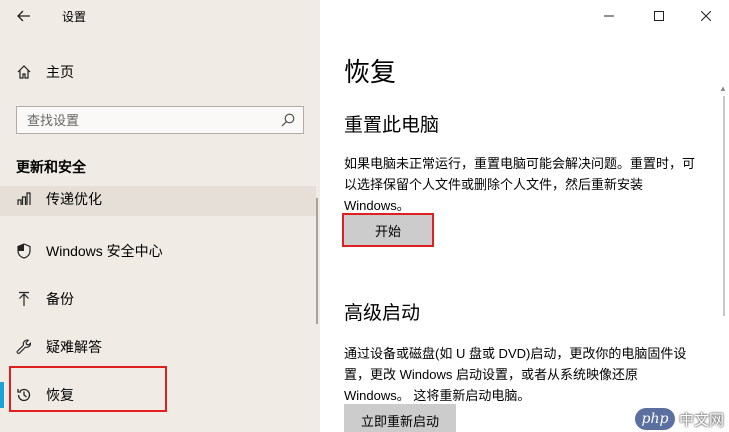 This screenshot has height=432, width=729. I want to click on sidebar-item-delivery-optimization: 传递优化, so click(158, 201).